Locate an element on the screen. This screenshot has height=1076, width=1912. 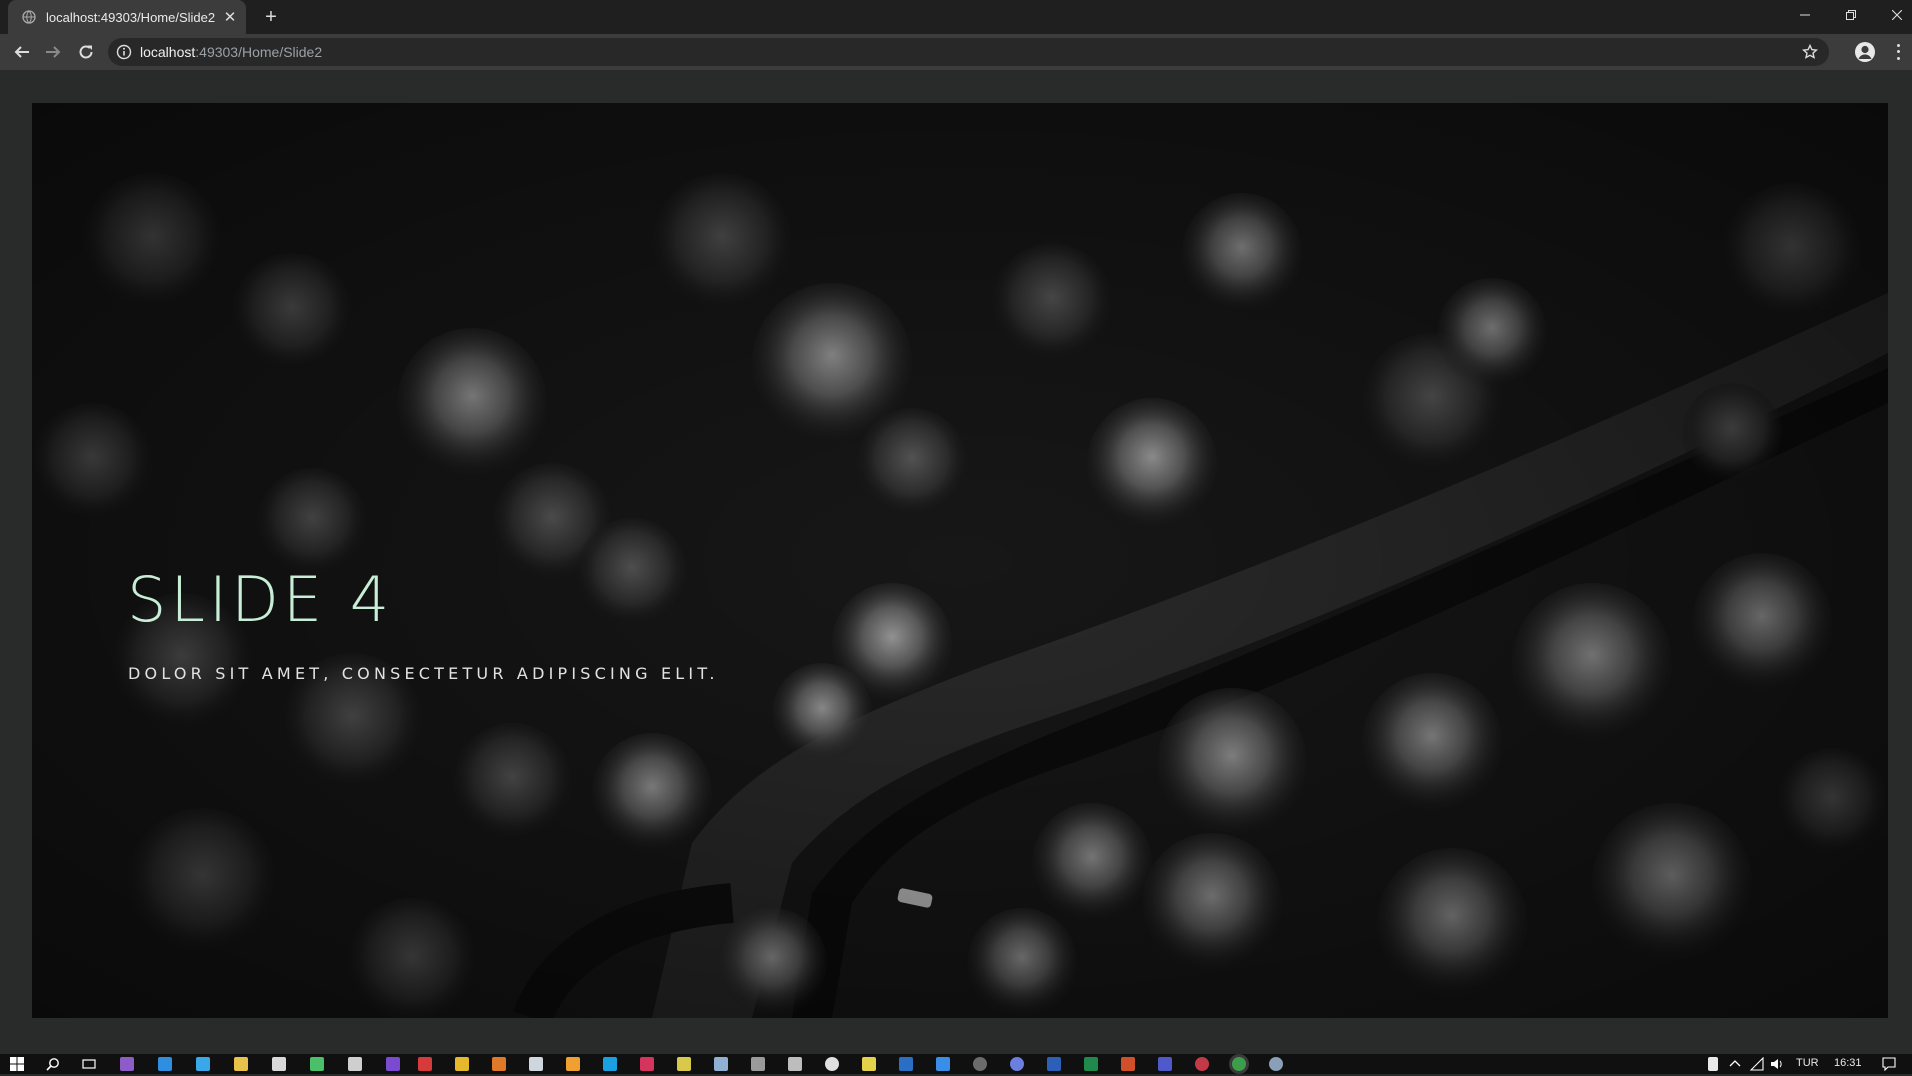
notifications-icon is located at coordinates (1889, 1064).